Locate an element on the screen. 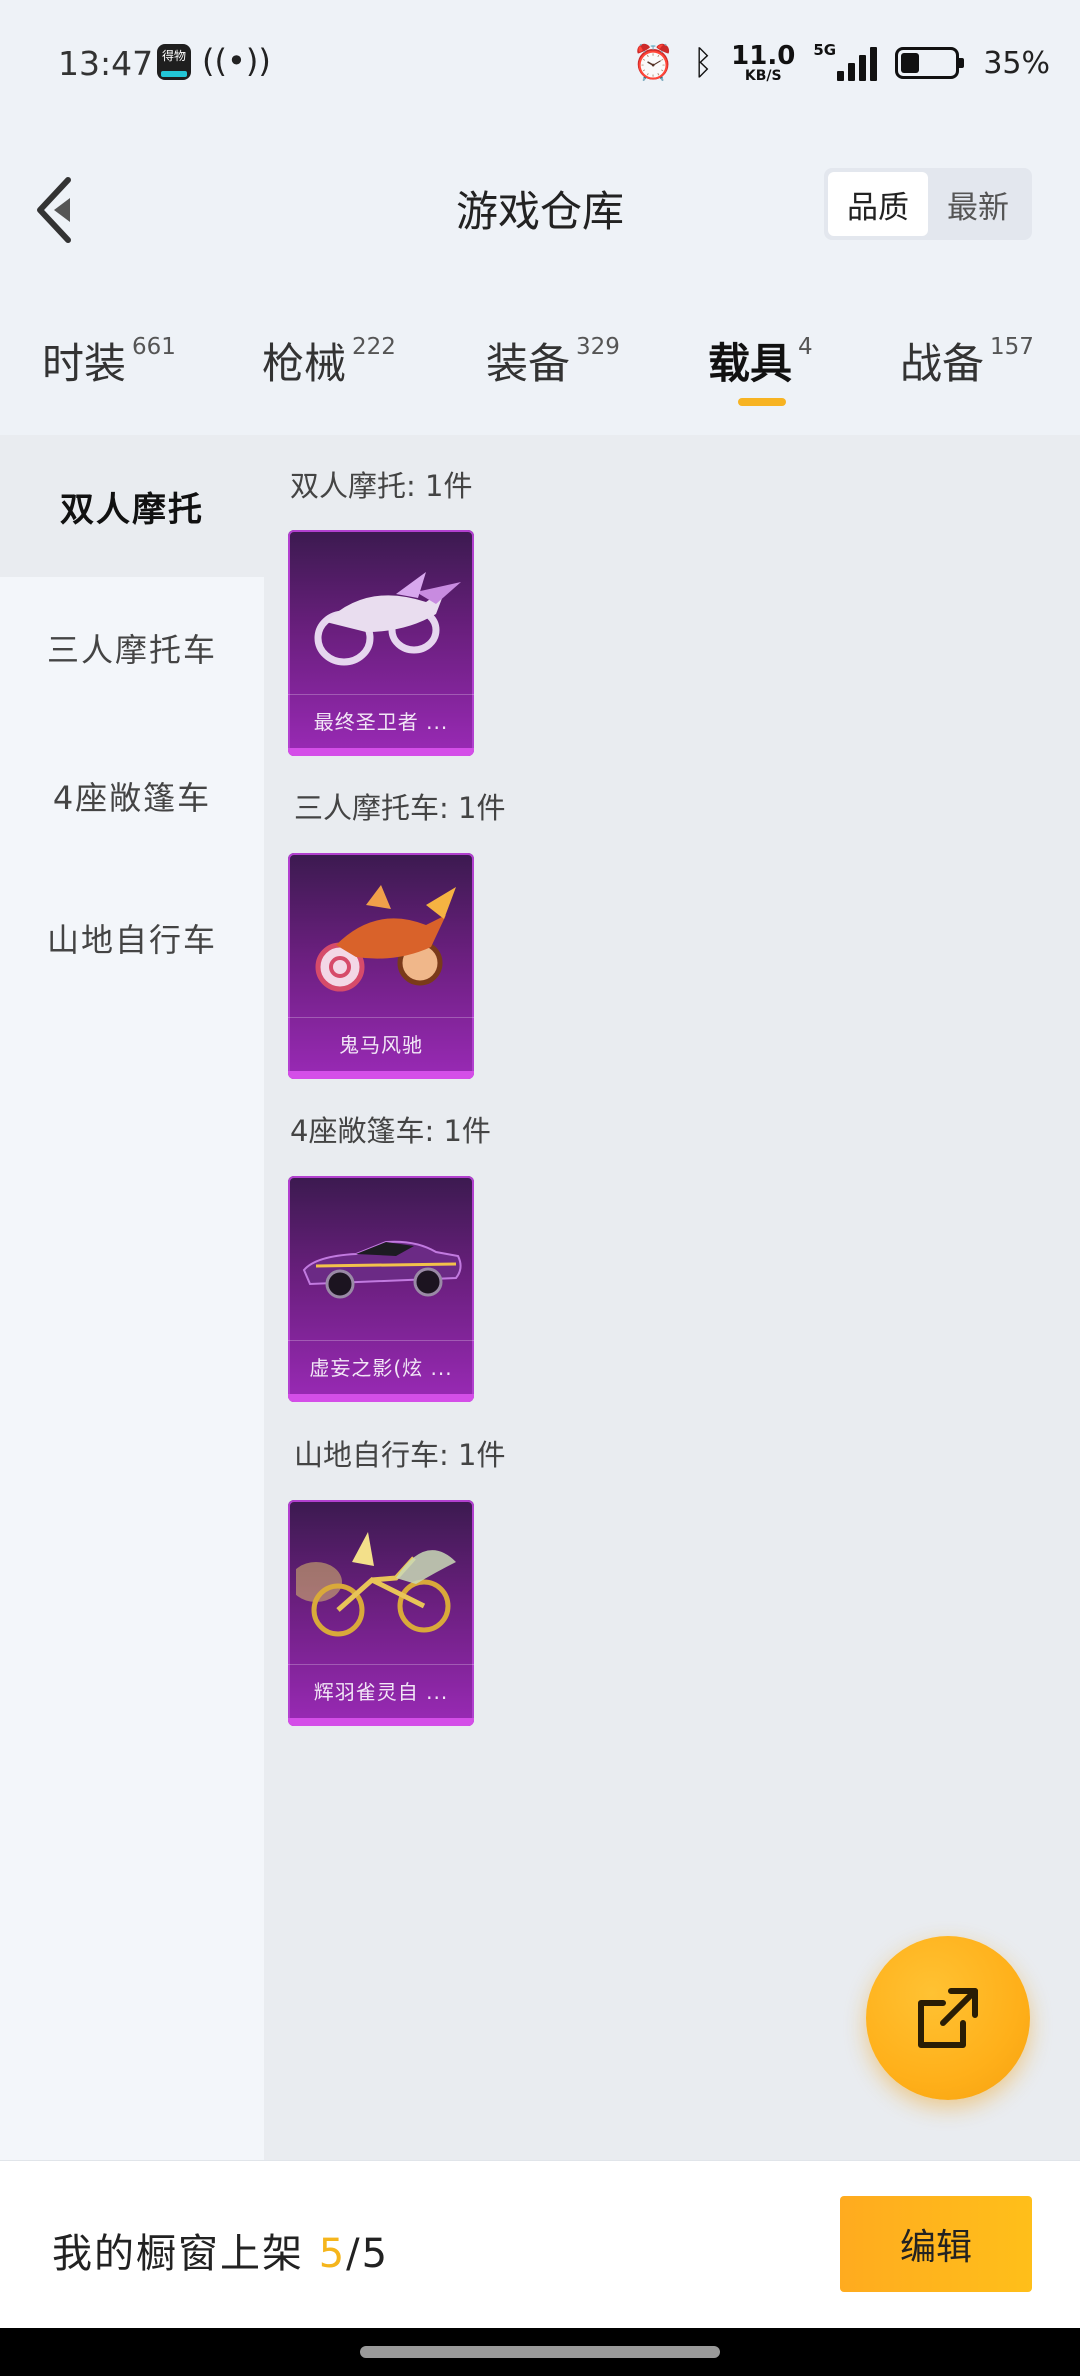 The width and height of the screenshot is (1080, 2376). sort-quality-option: 品质 is located at coordinates (878, 204).